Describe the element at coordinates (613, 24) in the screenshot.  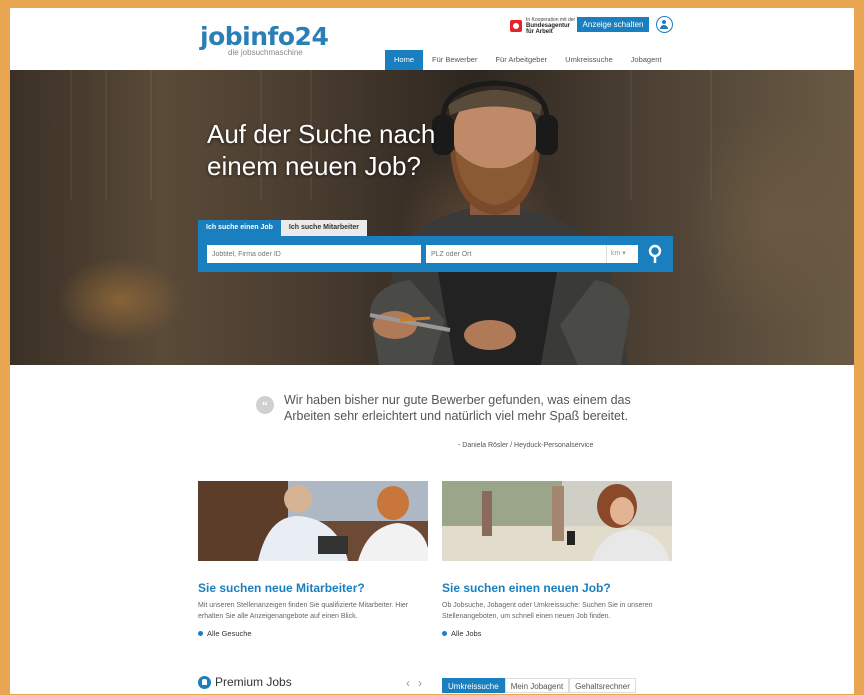
I see `place-ad-button: Anzeige schalten` at that location.